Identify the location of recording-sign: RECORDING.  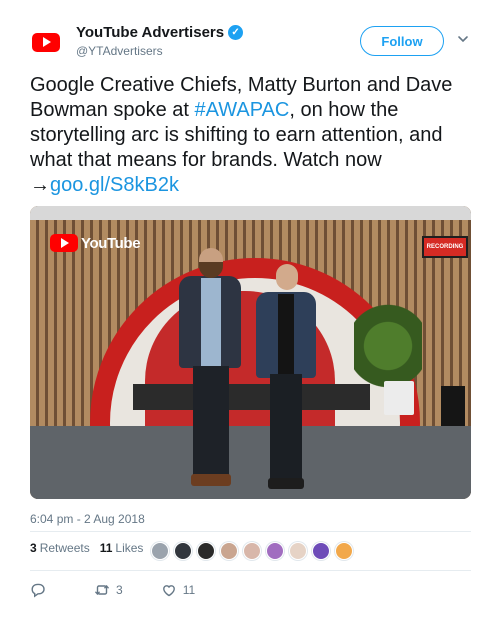
(445, 247).